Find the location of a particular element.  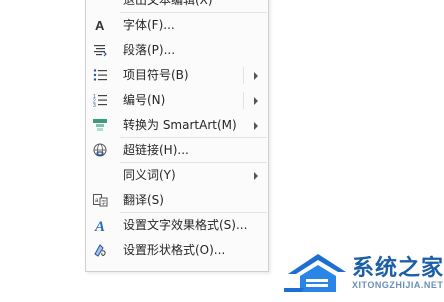

menu-item-label: 翻译(S) is located at coordinates (143, 200).